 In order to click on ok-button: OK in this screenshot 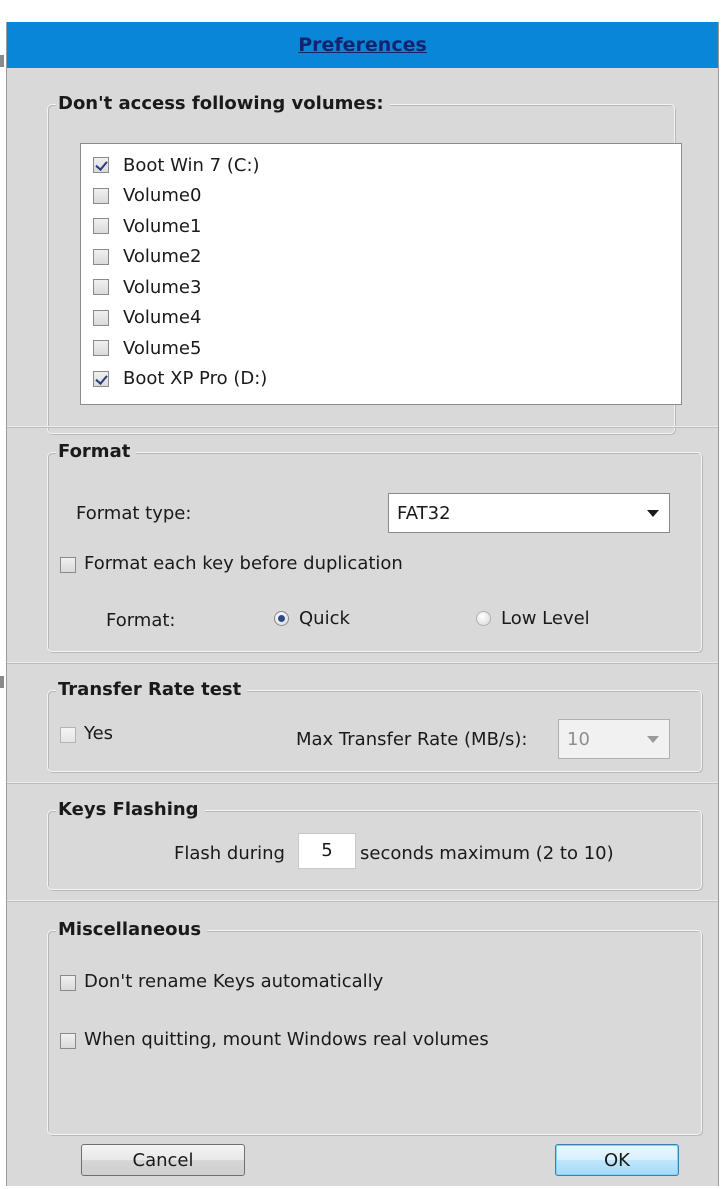, I will do `click(617, 1160)`.